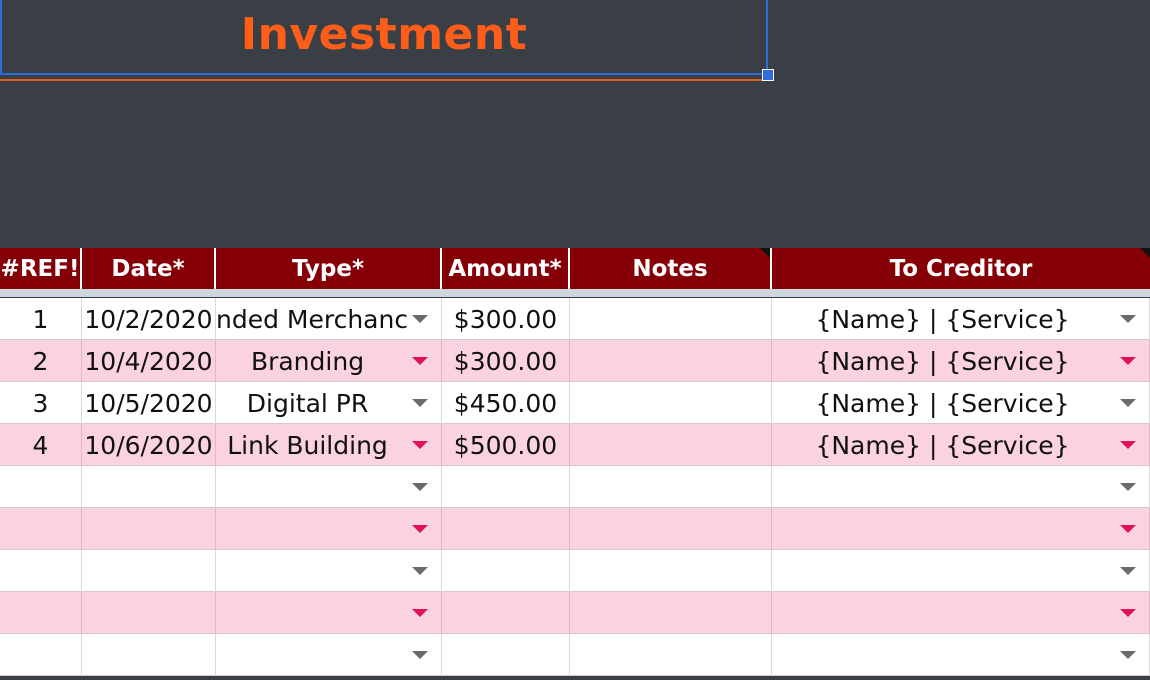 This screenshot has width=1150, height=680. Describe the element at coordinates (384, 34) in the screenshot. I see `sheet-title: Investment` at that location.